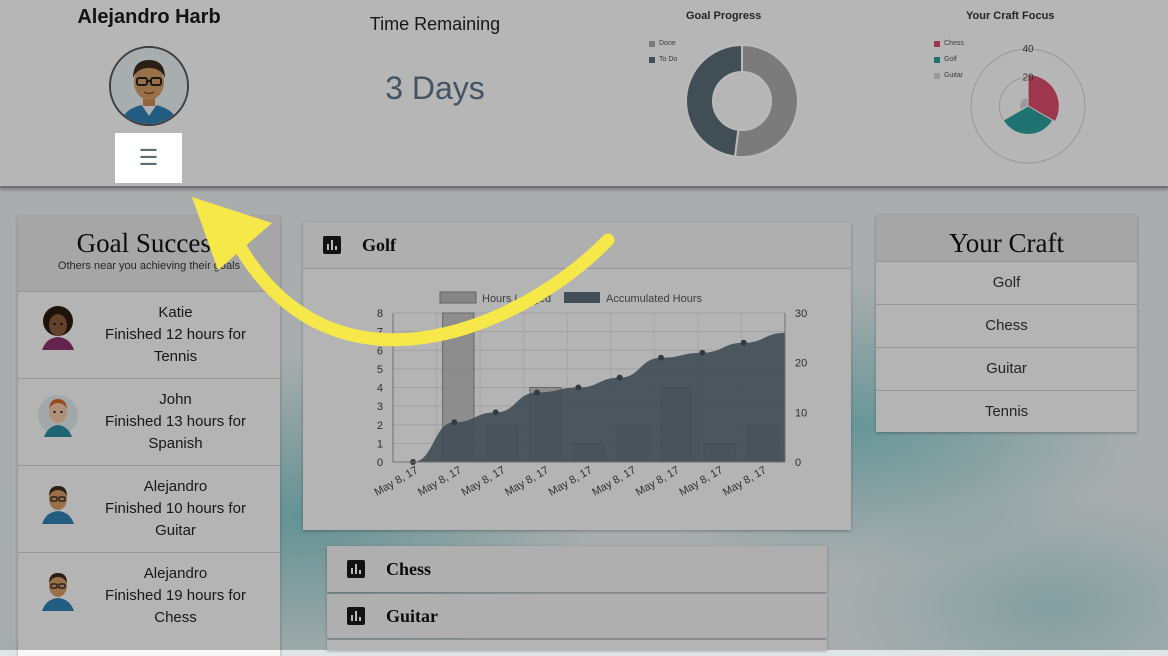  What do you see at coordinates (724, 16) in the screenshot?
I see `goal-progress-title: Goal Progress` at bounding box center [724, 16].